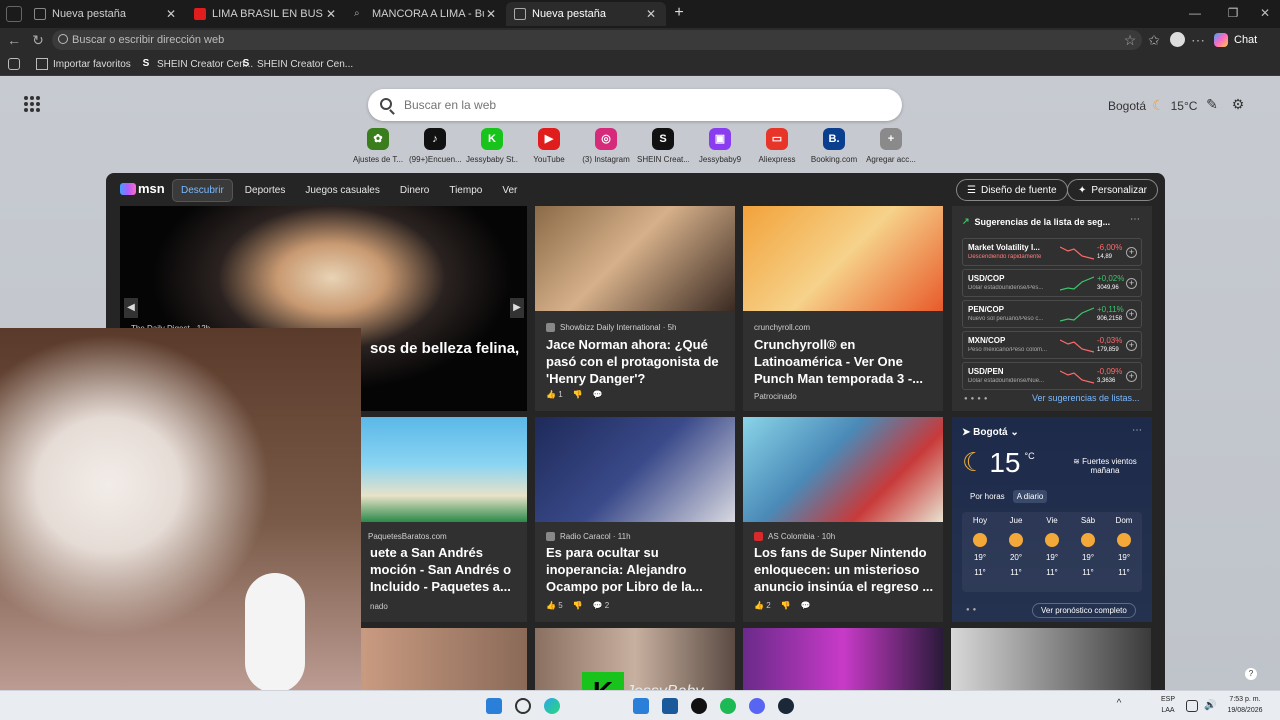  Describe the element at coordinates (1105, 466) in the screenshot. I see `weather-condition: ≋ Fuertes vientos mañana` at that location.